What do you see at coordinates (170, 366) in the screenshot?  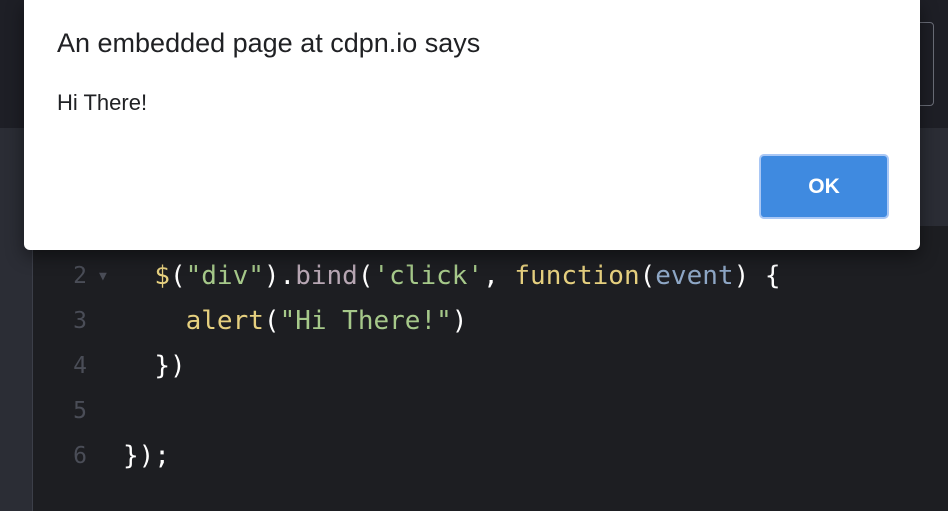 I see `code-token: })` at bounding box center [170, 366].